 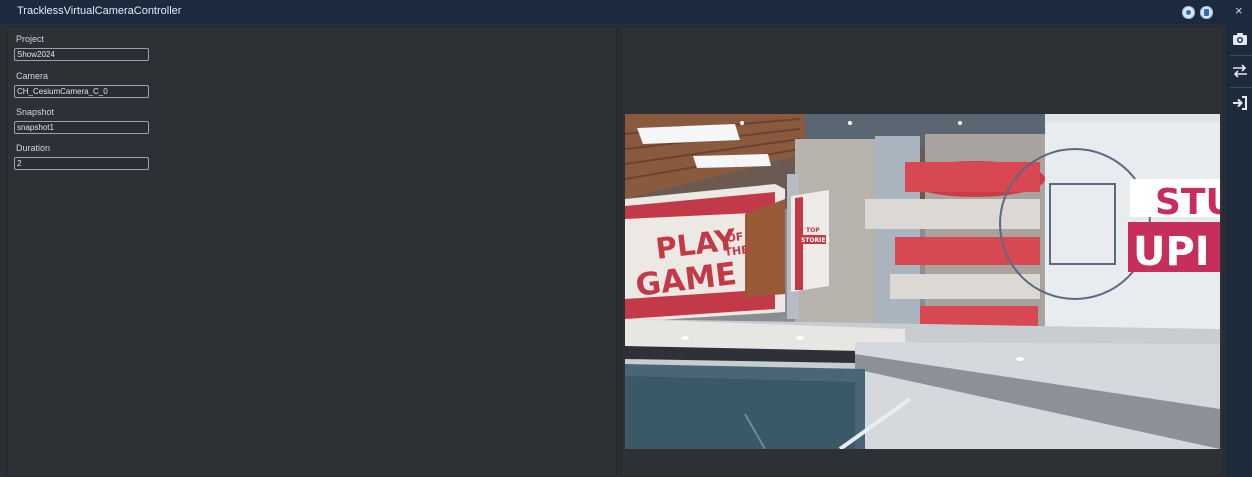 I want to click on wall-sign-of: OF, so click(x=735, y=237).